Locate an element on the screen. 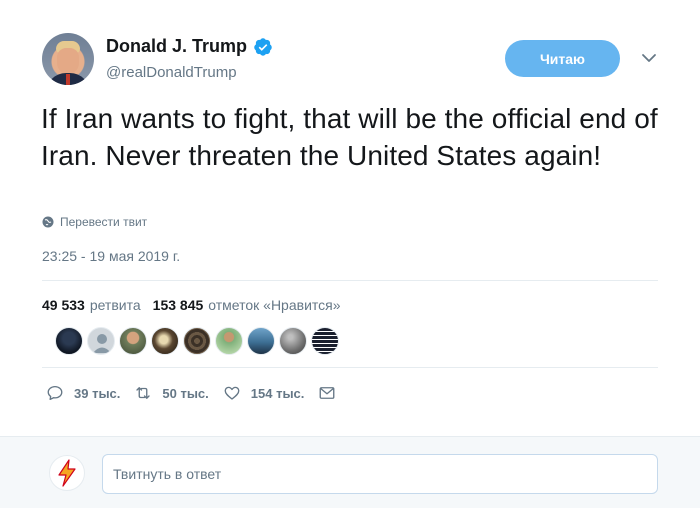 This screenshot has width=700, height=508. translate-tweet-link: Перевести твит is located at coordinates (94, 222).